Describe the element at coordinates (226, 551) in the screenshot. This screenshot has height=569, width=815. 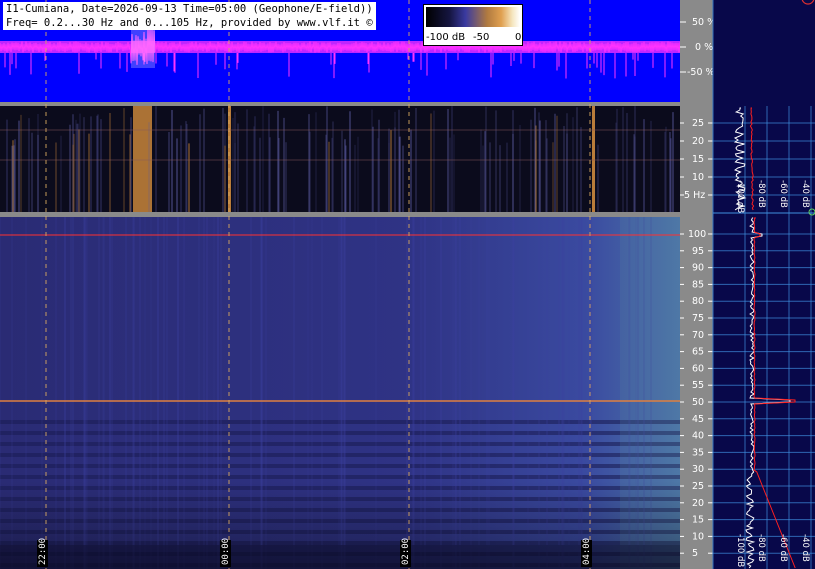
I see `time-label: 00:00` at that location.